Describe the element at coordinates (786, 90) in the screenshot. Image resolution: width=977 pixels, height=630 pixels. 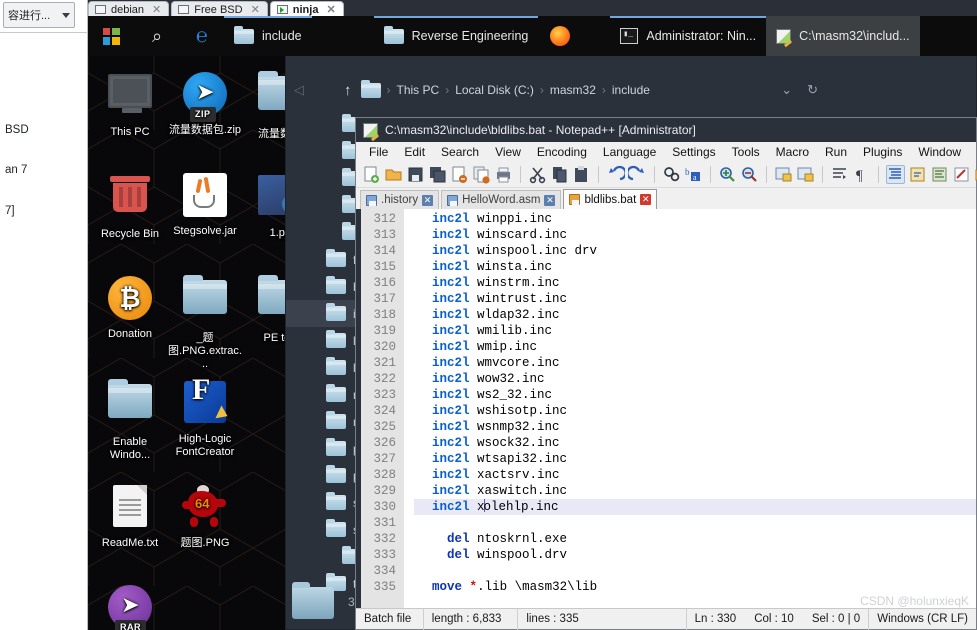
I see `chevron-down-icon: ⌄` at that location.